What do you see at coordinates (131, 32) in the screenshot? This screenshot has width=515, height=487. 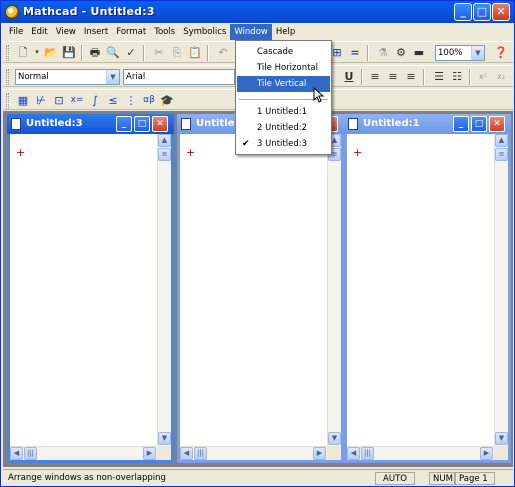 I see `menu-format: Format` at bounding box center [131, 32].